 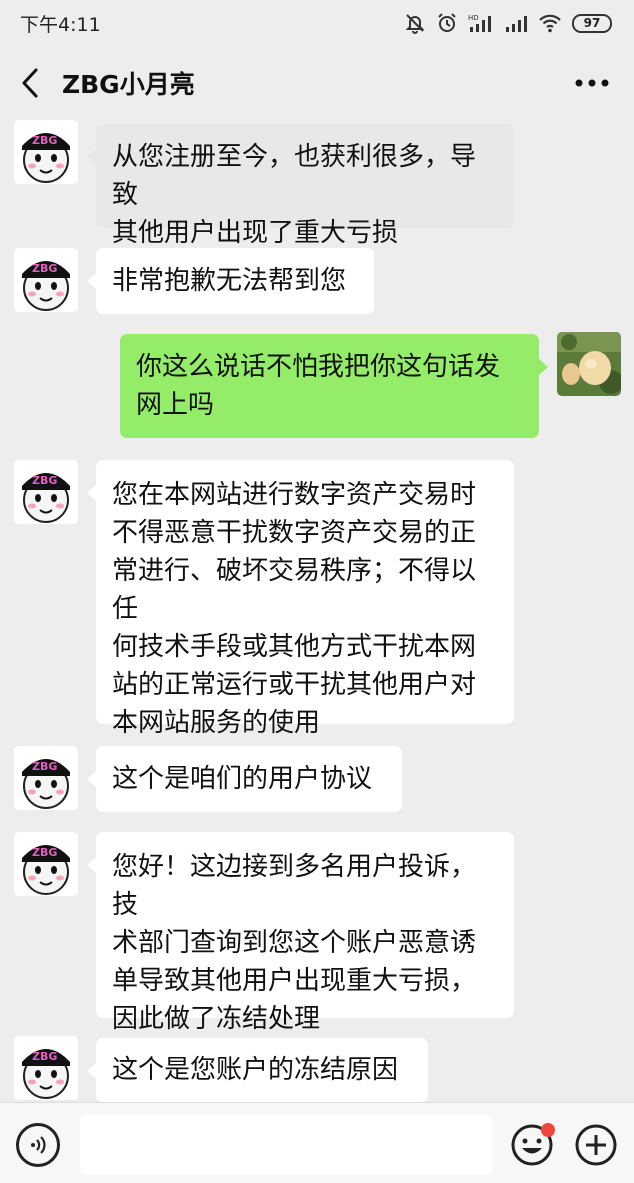 What do you see at coordinates (300, 186) in the screenshot?
I see `message-bubble: 从您注册至今，也获利很多，导致 其他用户出现了重大亏损` at bounding box center [300, 186].